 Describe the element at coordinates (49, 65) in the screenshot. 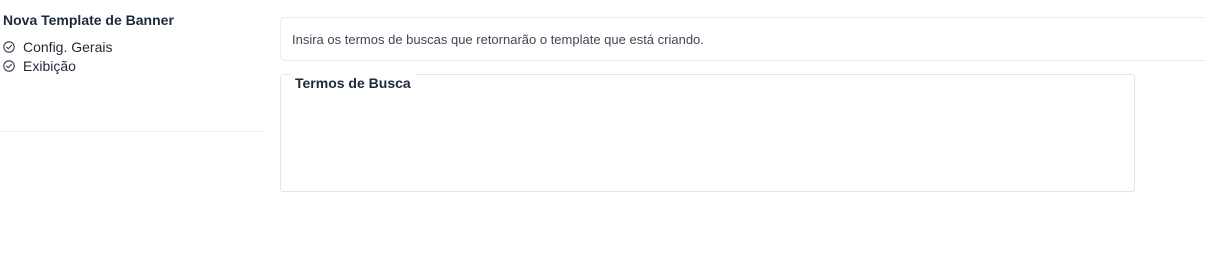

I see `step-label: Exibição` at that location.